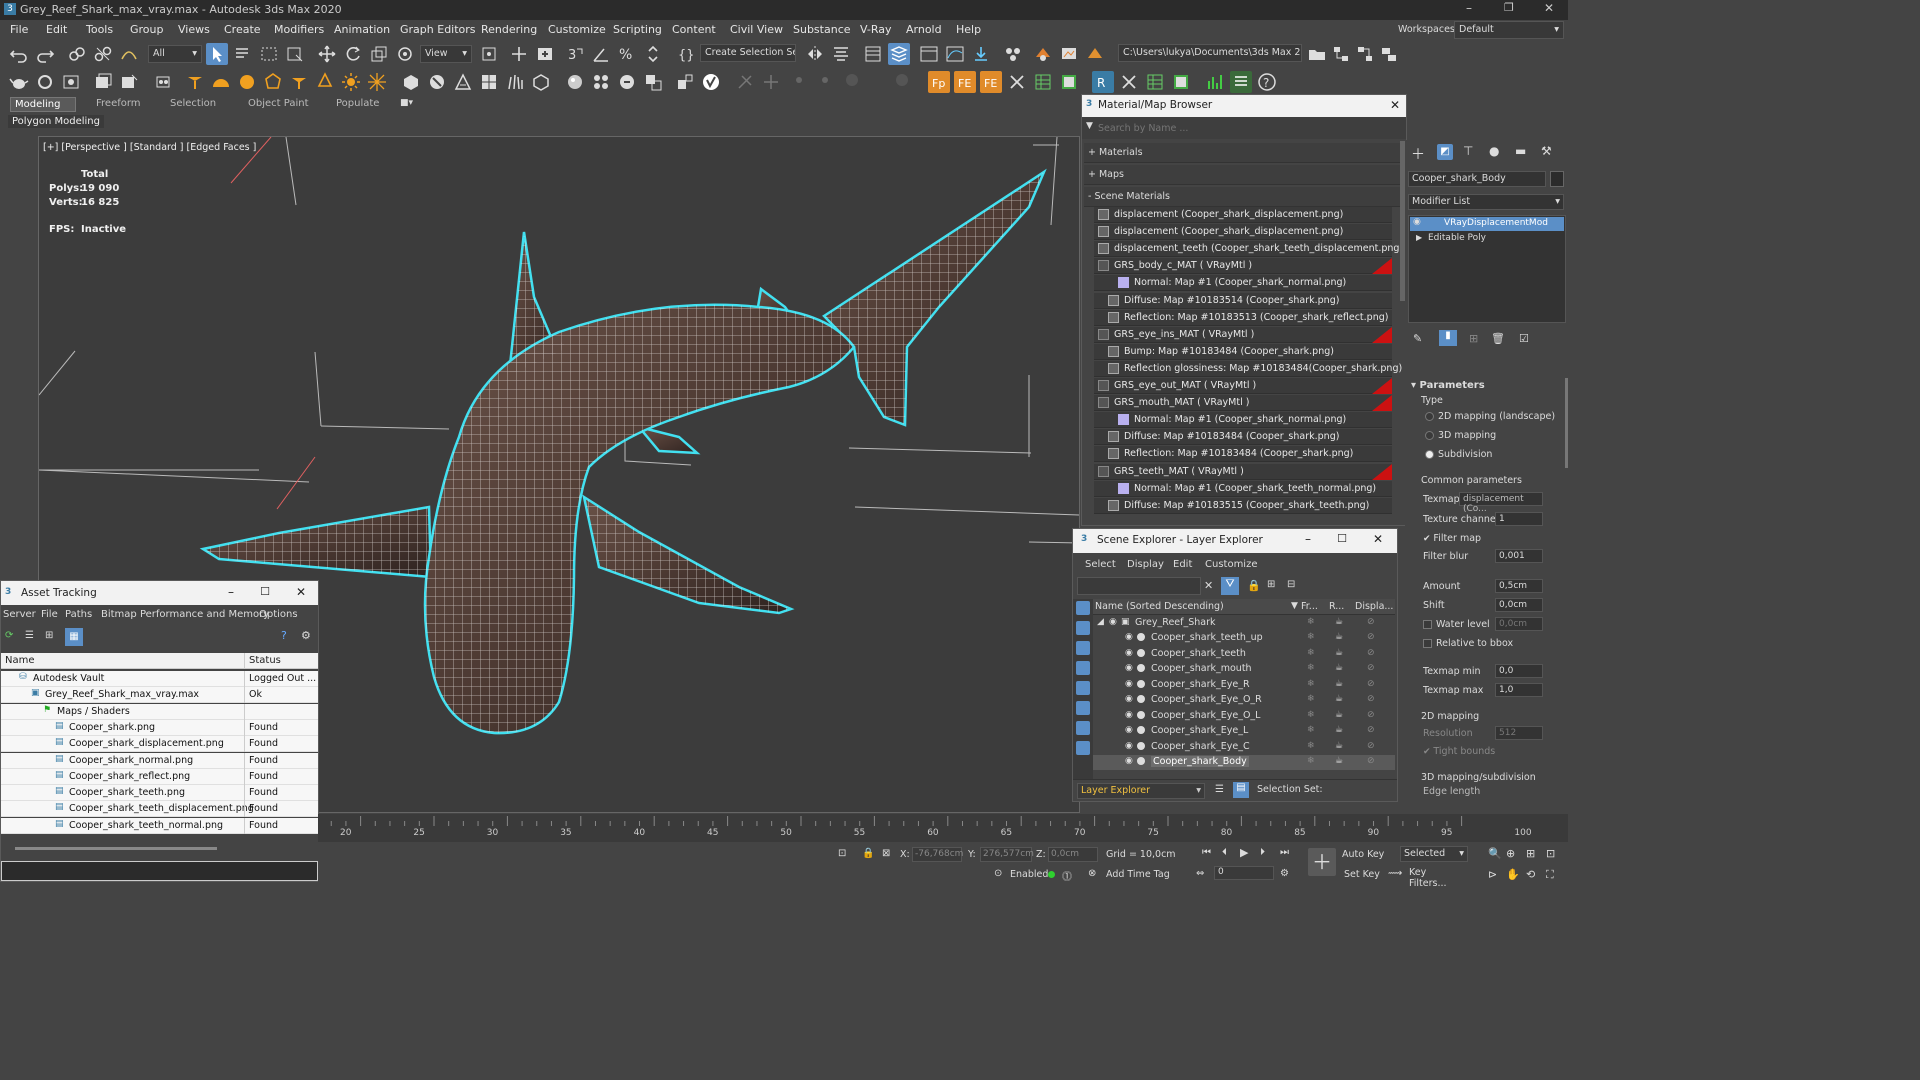  What do you see at coordinates (1224, 852) in the screenshot?
I see `previous-frame-icon: ⏴` at bounding box center [1224, 852].